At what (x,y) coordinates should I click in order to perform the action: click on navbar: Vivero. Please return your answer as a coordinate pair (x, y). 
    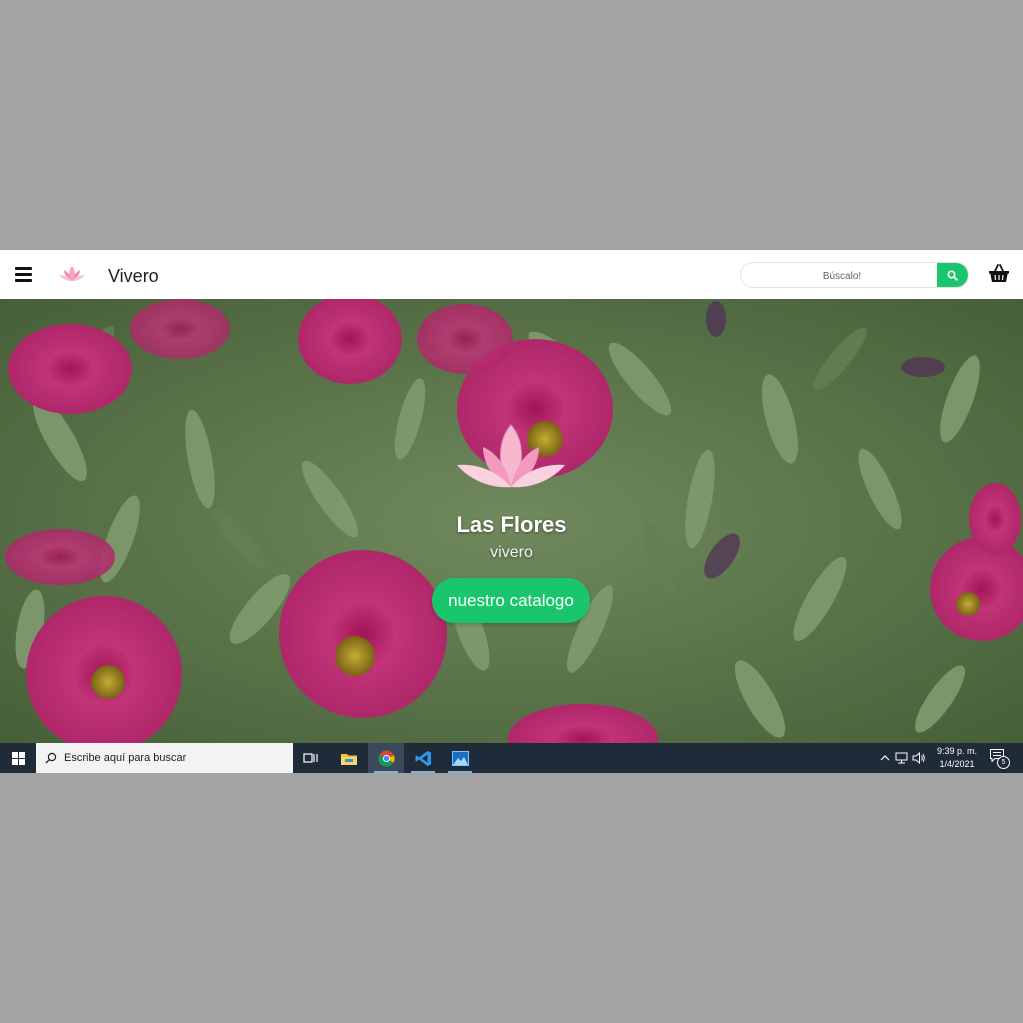
    Looking at the image, I should click on (511, 275).